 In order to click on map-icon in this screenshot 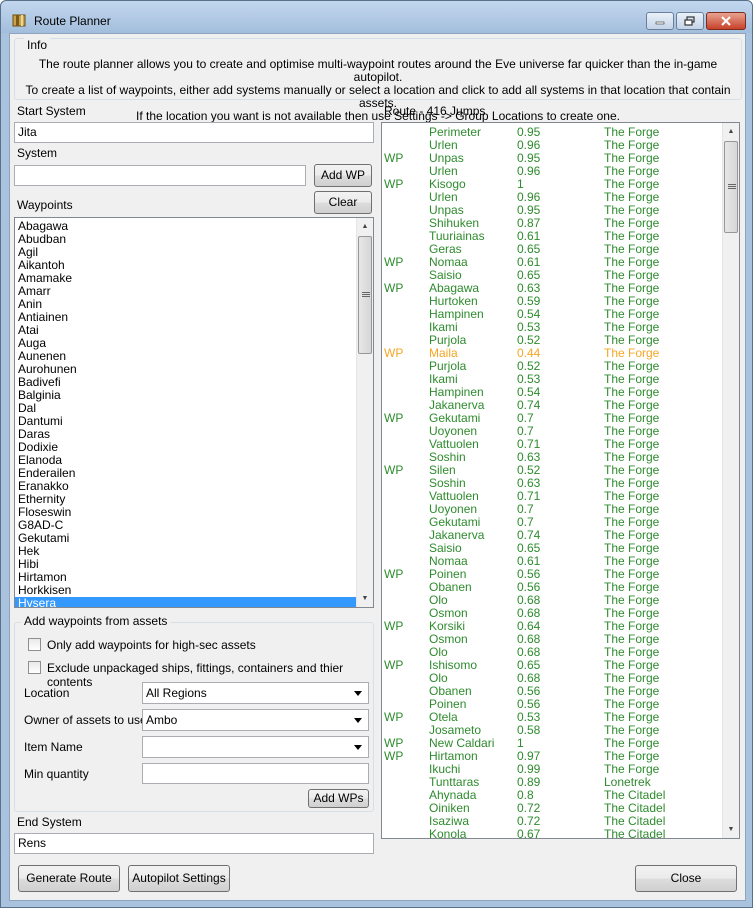, I will do `click(19, 20)`.